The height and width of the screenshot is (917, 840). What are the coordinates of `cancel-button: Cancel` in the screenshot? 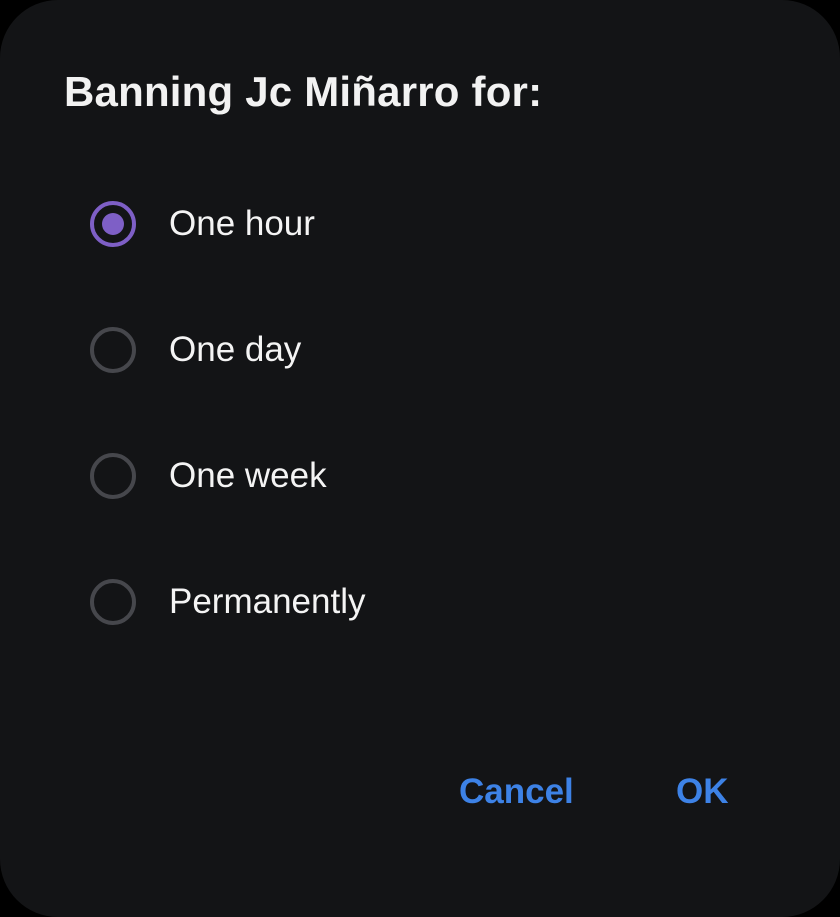 It's located at (516, 792).